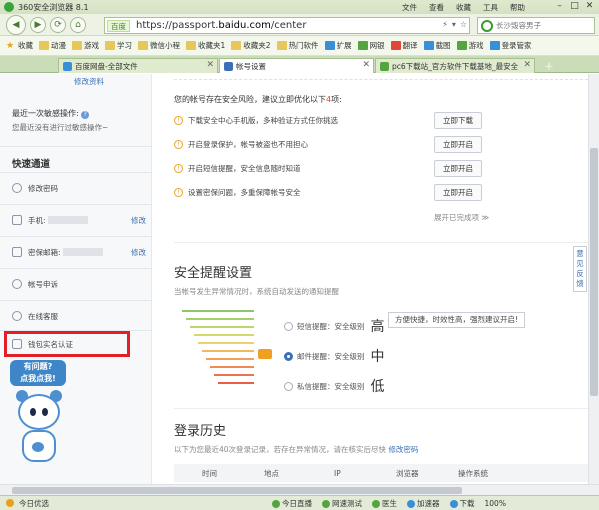 Image resolution: width=599 pixels, height=510 pixels. Describe the element at coordinates (60, 127) in the screenshot. I see `last-operation-desc: 您最近没有进行过敏感操作~` at that location.